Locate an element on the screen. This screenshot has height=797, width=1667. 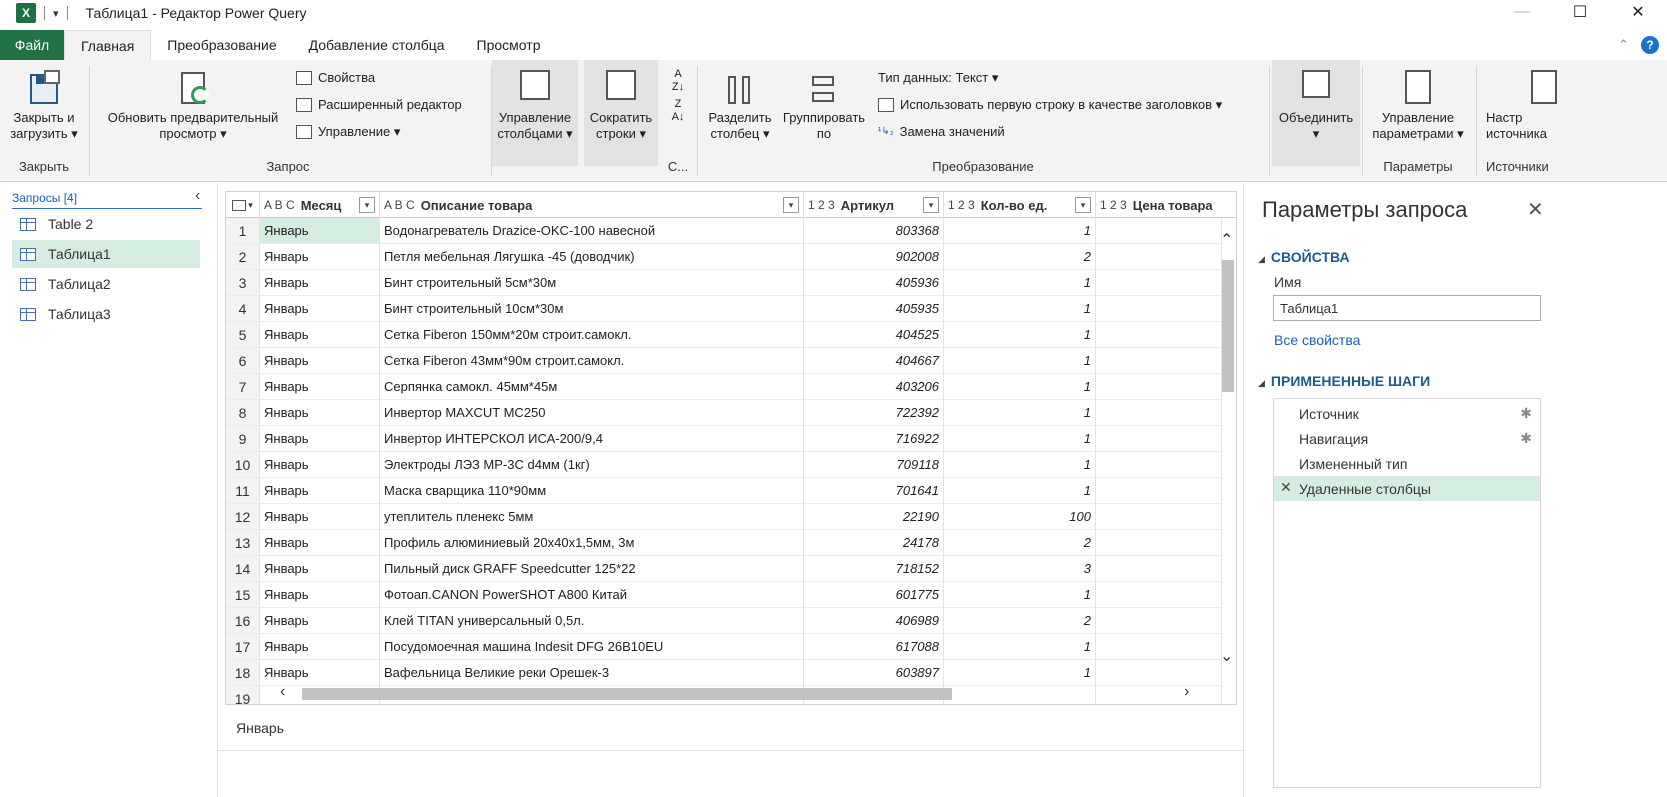
cell-article: 716922 is located at coordinates (874, 439).